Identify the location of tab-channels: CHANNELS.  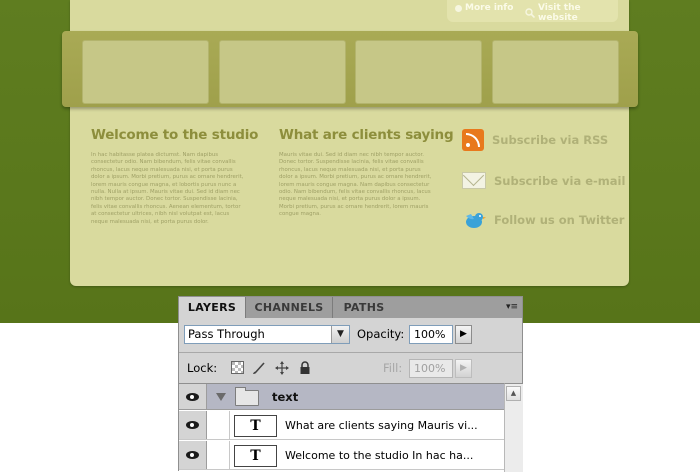
(288, 307).